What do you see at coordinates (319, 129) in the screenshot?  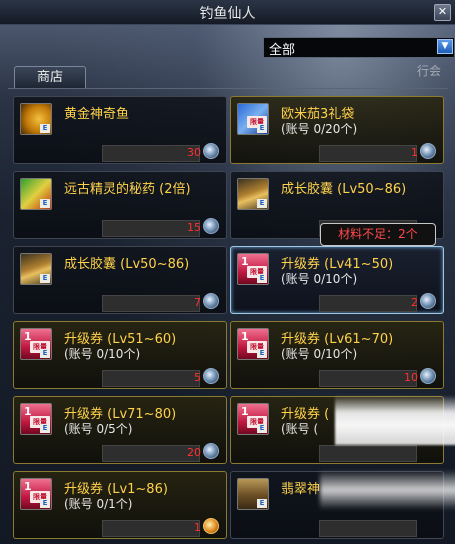 I see `item-limit: (账号 0/20个)` at bounding box center [319, 129].